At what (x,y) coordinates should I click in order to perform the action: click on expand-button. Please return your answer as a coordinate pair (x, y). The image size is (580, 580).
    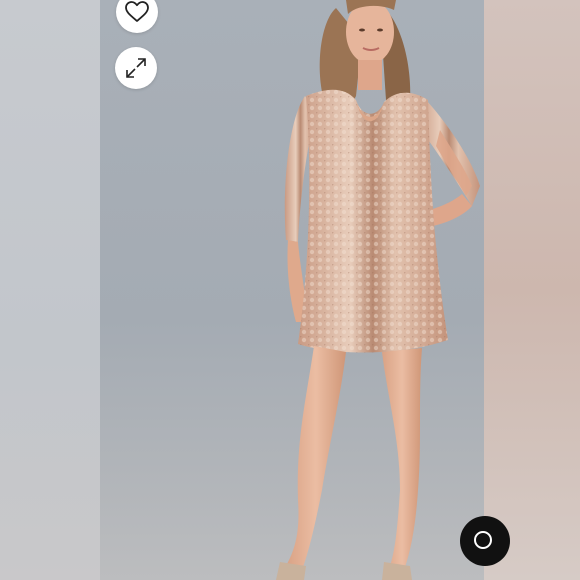
    Looking at the image, I should click on (136, 68).